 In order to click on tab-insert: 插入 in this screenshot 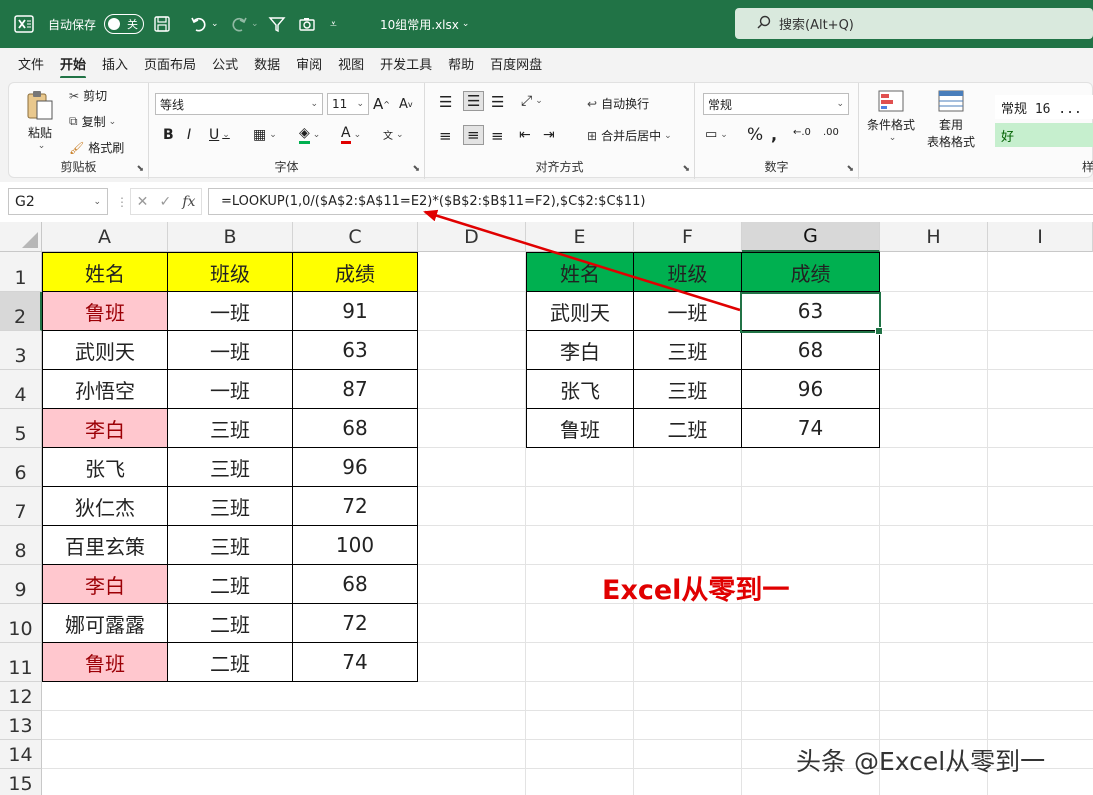, I will do `click(115, 63)`.